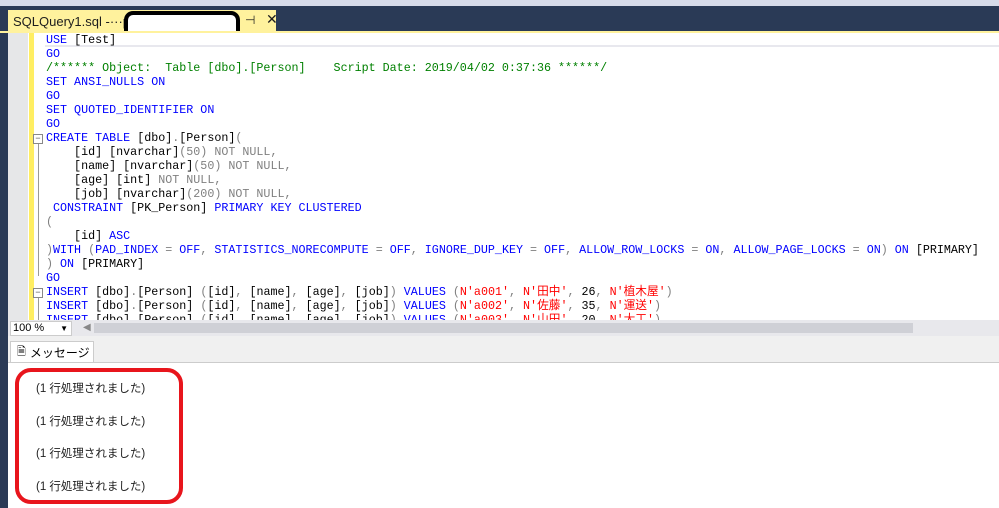  Describe the element at coordinates (120, 166) in the screenshot. I see `code-token: [name] [nvarchar]` at that location.